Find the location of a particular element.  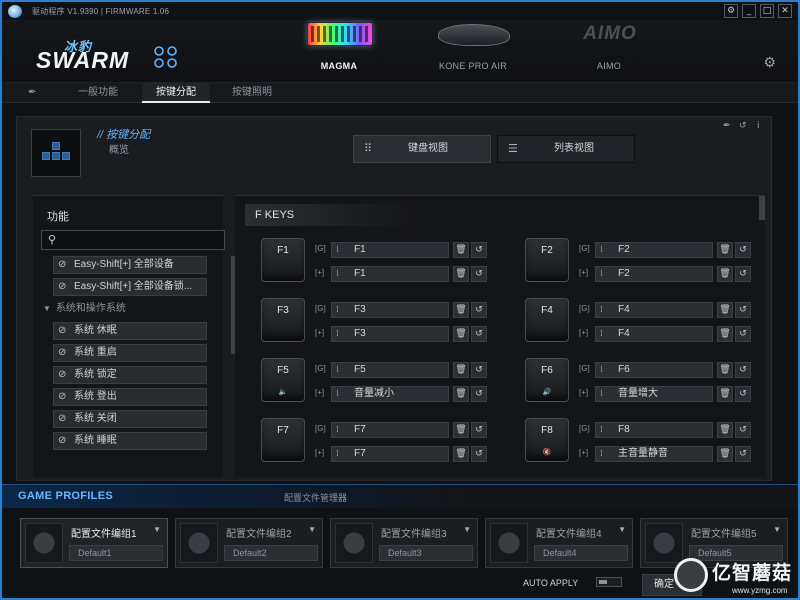

function-item: ⊘ 系统 关闭 is located at coordinates (130, 419).